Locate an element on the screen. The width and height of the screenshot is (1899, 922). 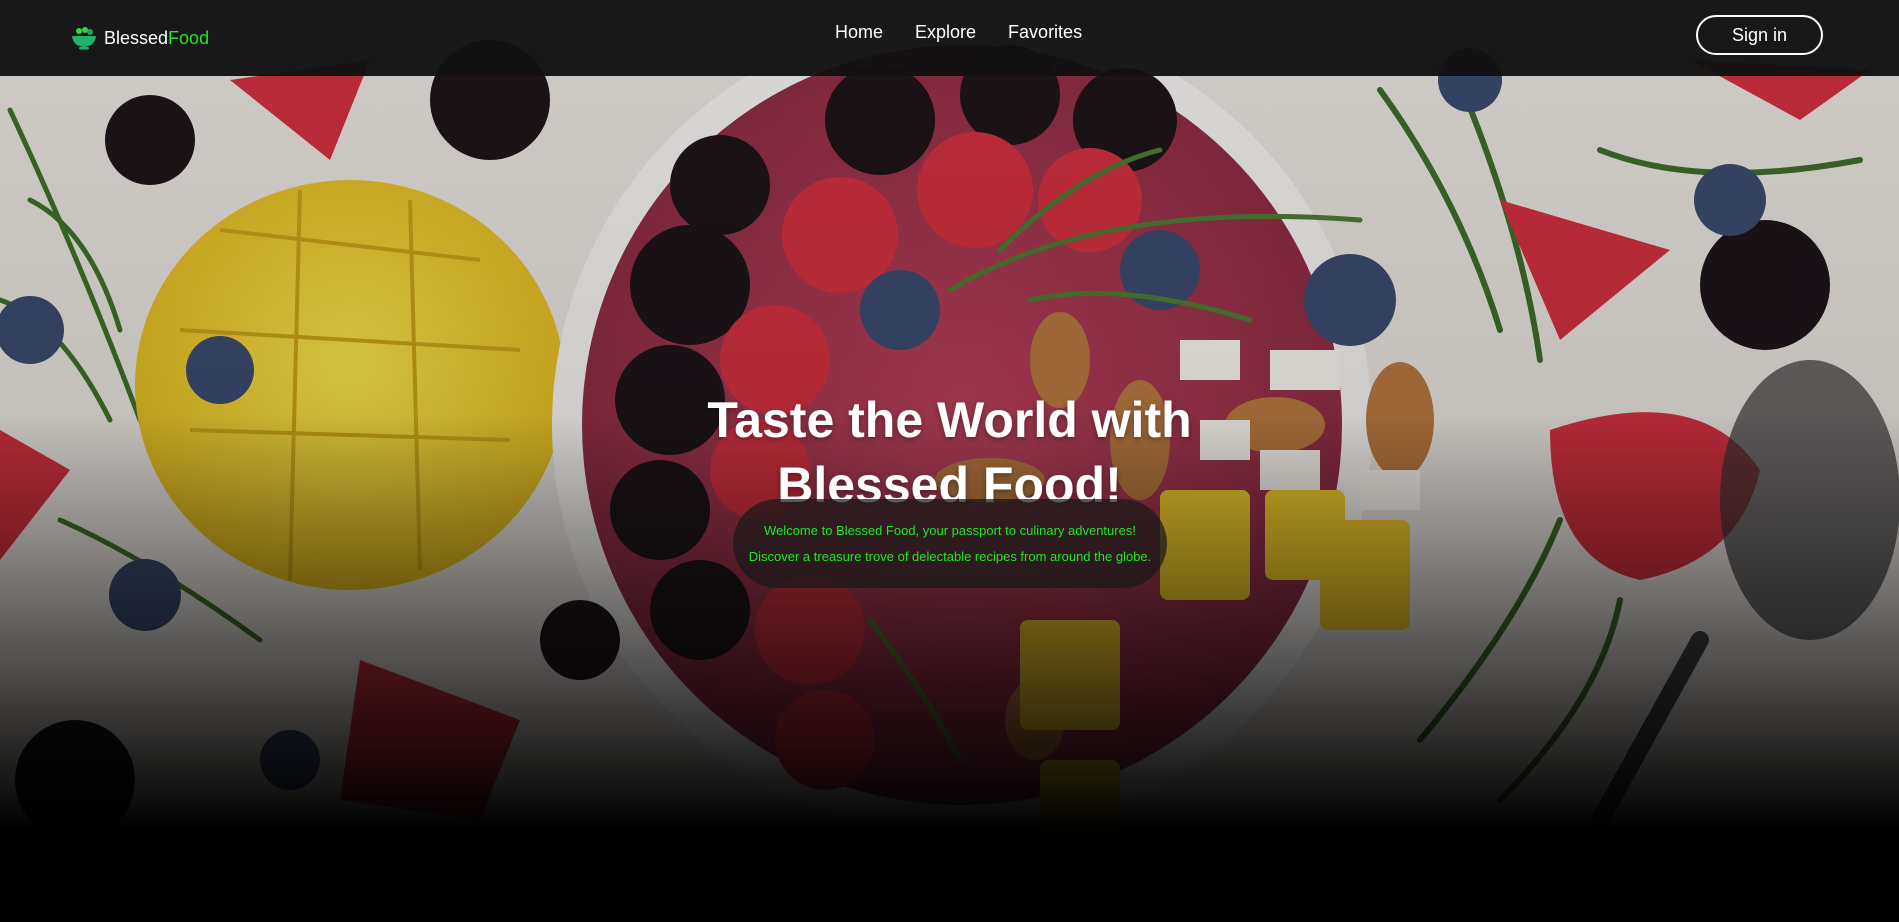
brand-logo: BlessedFood is located at coordinates (139, 38).